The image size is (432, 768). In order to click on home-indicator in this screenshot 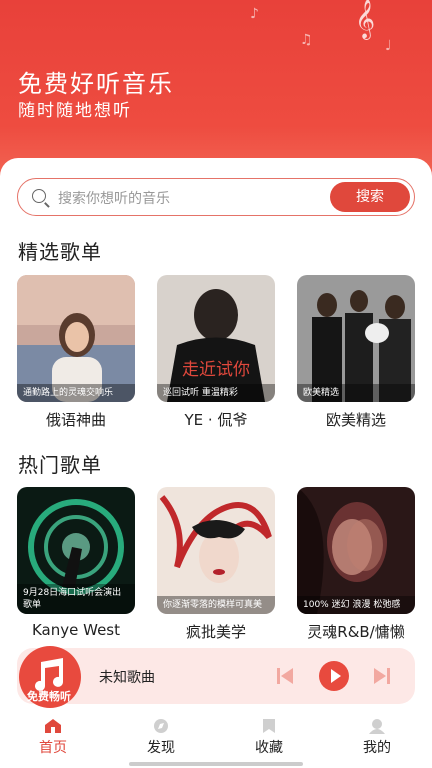, I will do `click(216, 764)`.